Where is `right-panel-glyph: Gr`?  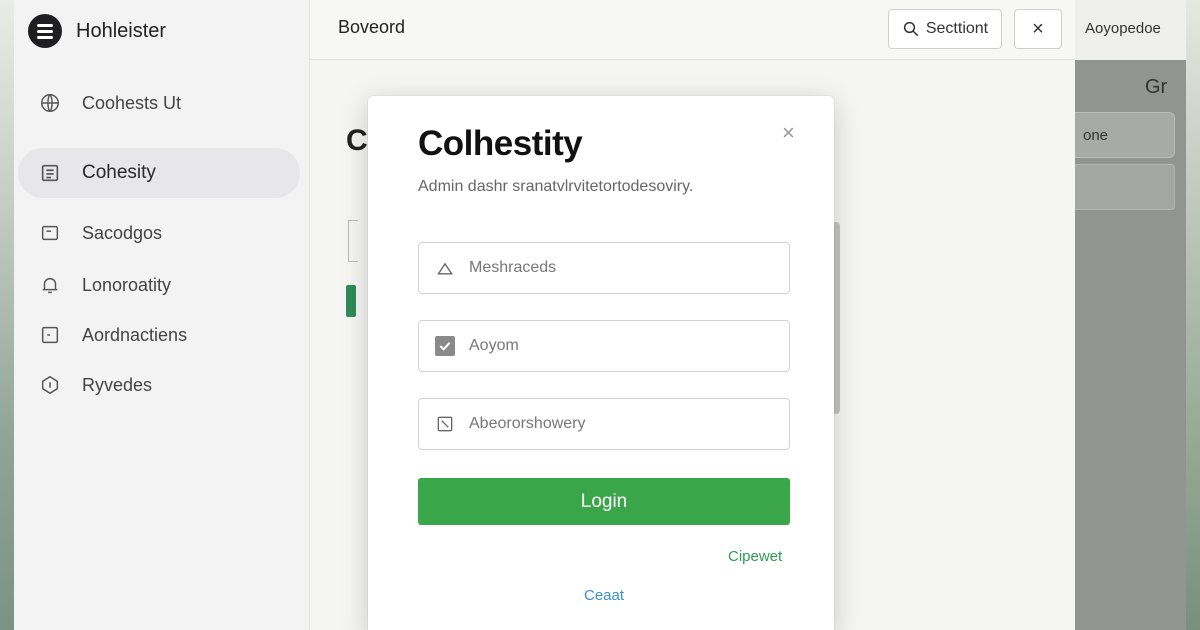
right-panel-glyph: Gr is located at coordinates (1156, 87).